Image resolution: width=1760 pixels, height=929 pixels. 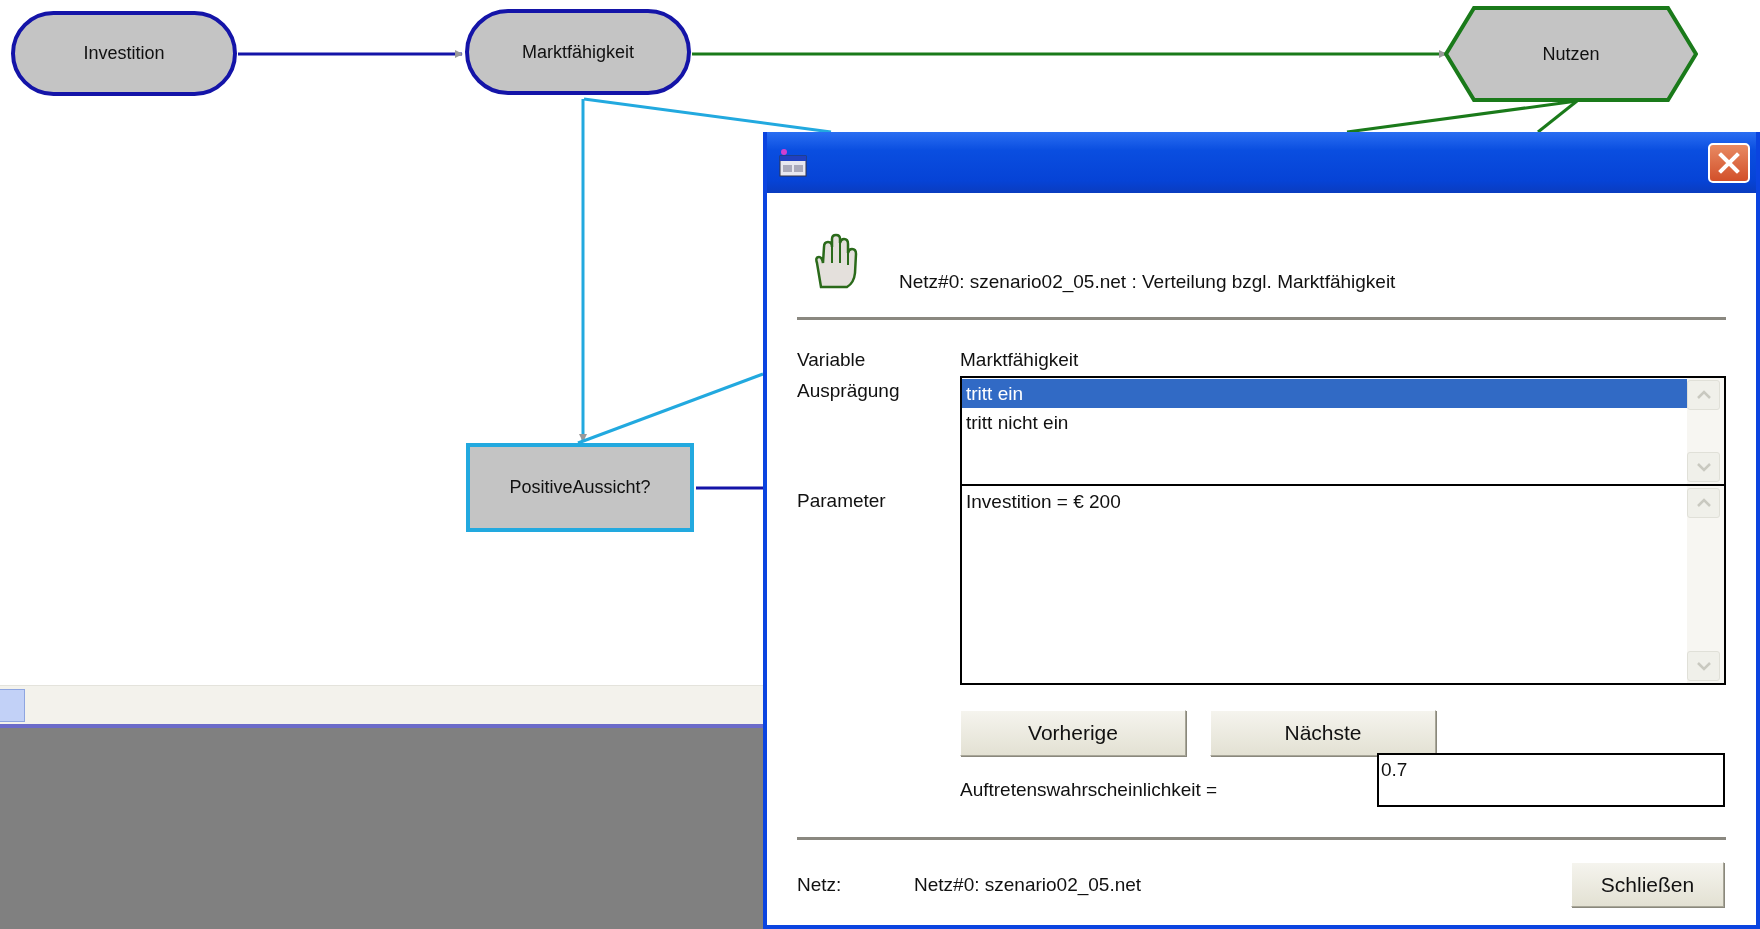 What do you see at coordinates (1089, 790) in the screenshot?
I see `field-label: Auftretenswahrscheinlichkeit =` at bounding box center [1089, 790].